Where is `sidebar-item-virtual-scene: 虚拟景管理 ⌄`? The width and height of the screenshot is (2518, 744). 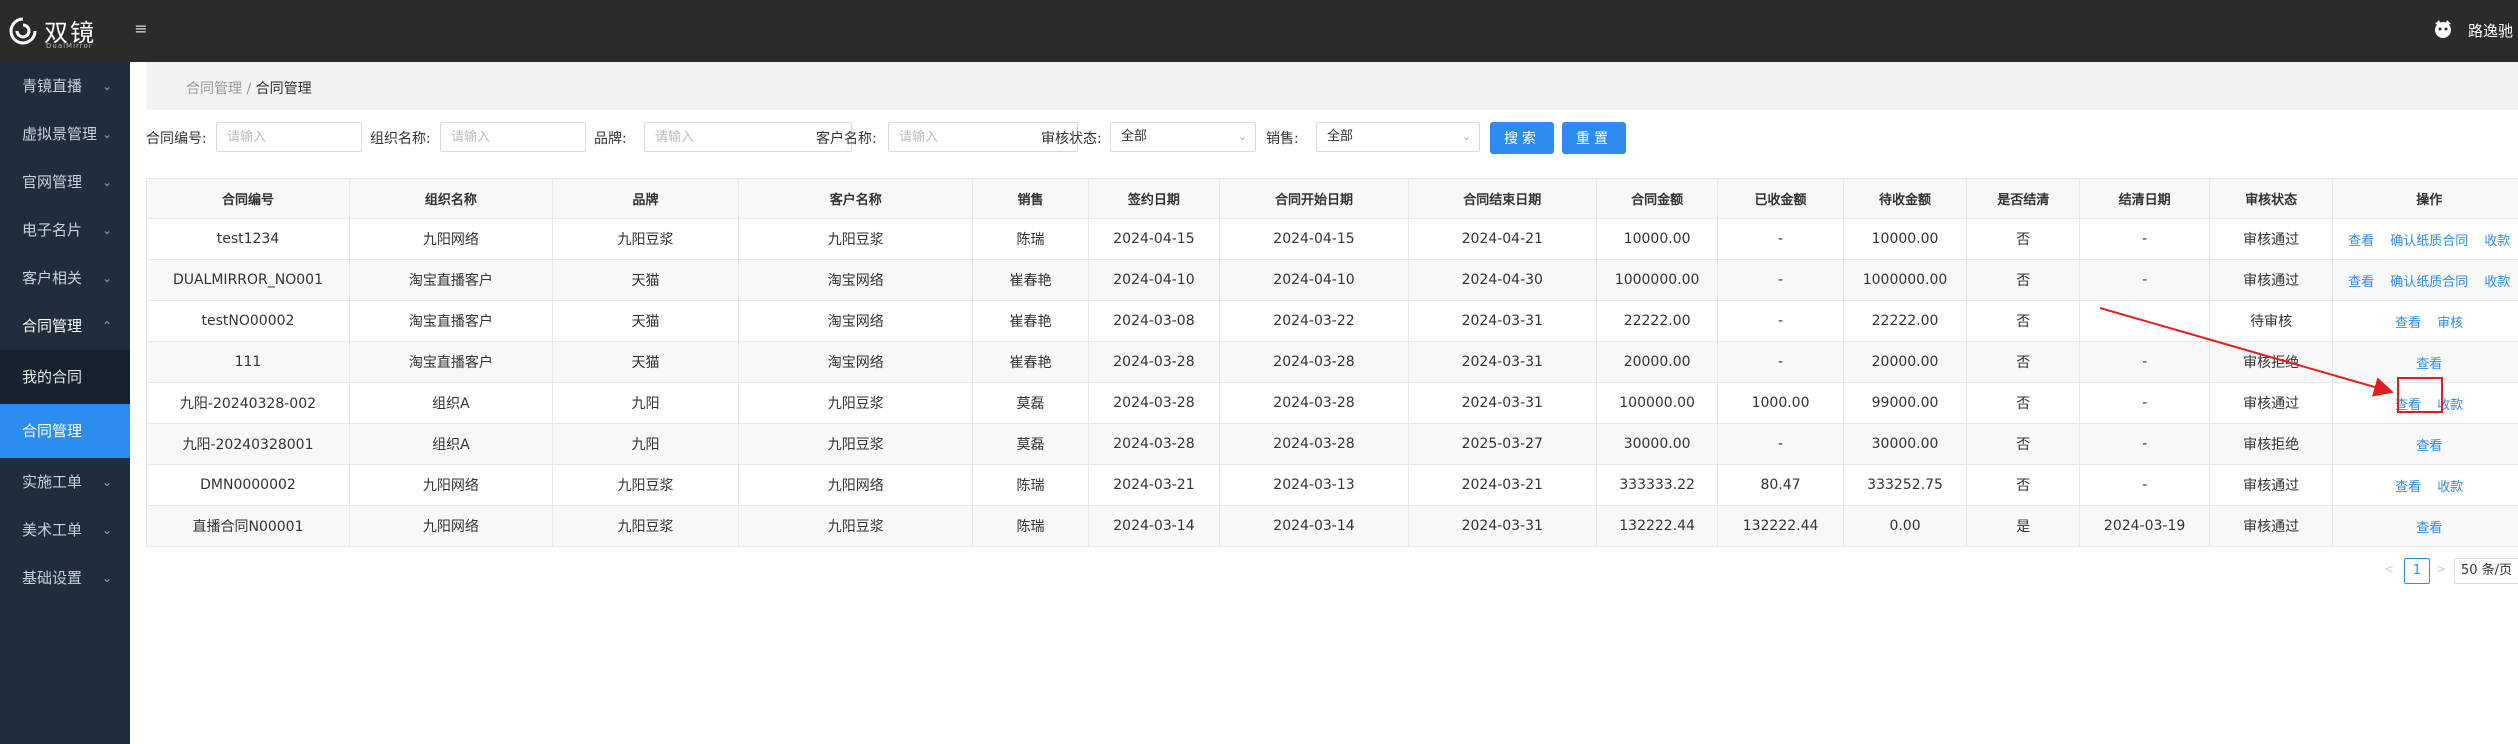 sidebar-item-virtual-scene: 虚拟景管理 ⌄ is located at coordinates (65, 134).